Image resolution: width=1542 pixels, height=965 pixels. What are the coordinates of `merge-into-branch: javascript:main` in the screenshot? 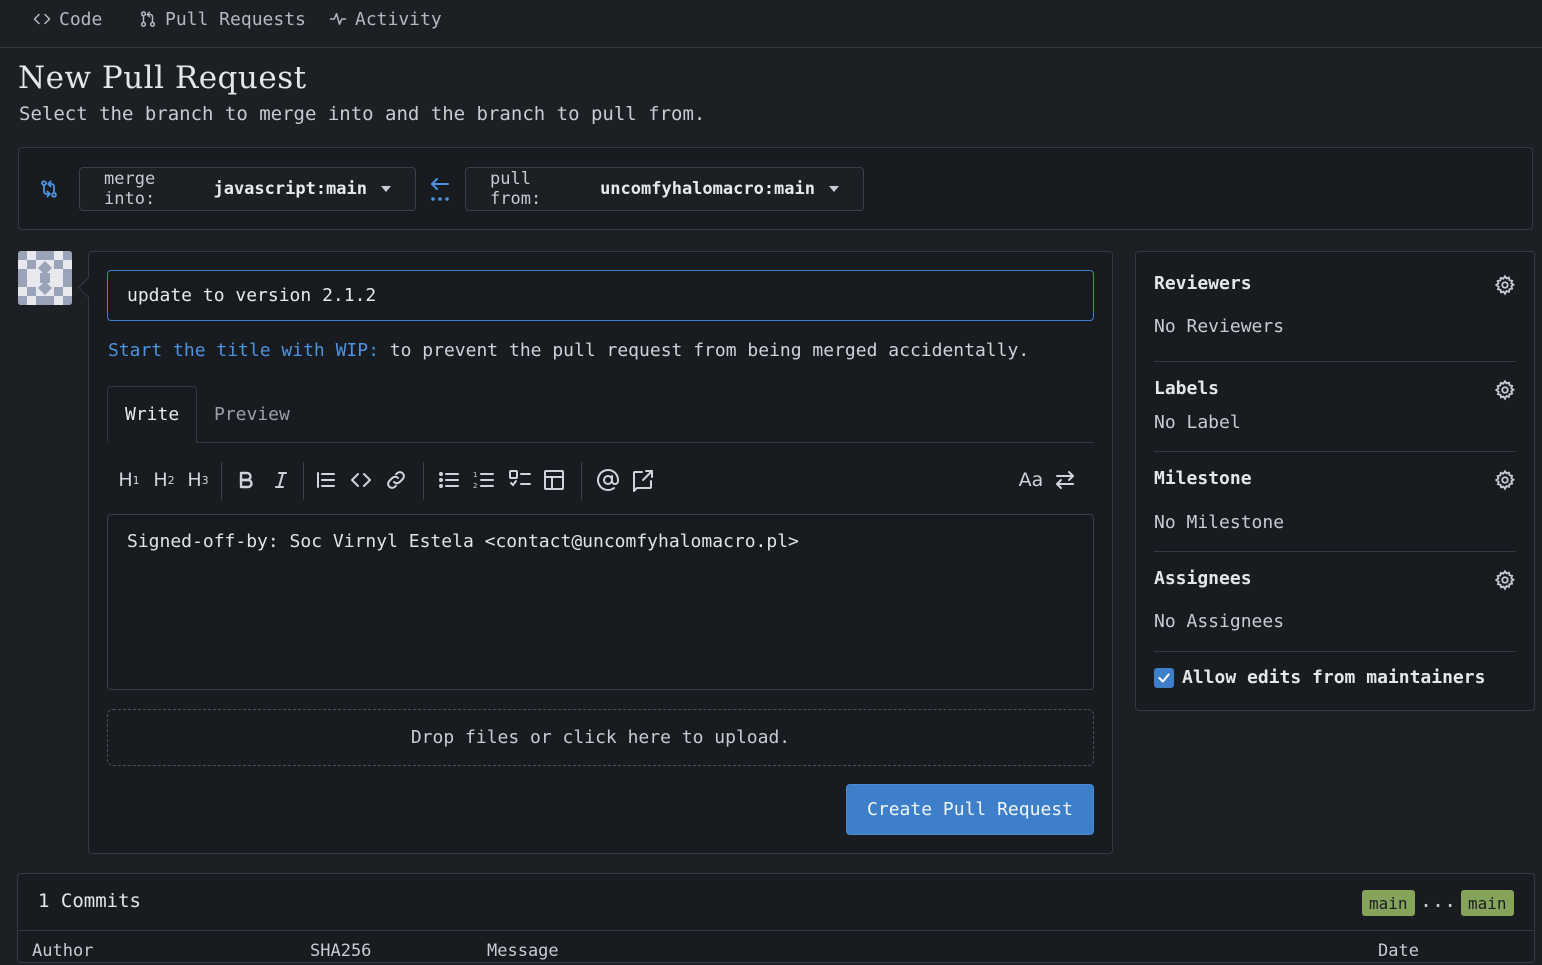 It's located at (290, 189).